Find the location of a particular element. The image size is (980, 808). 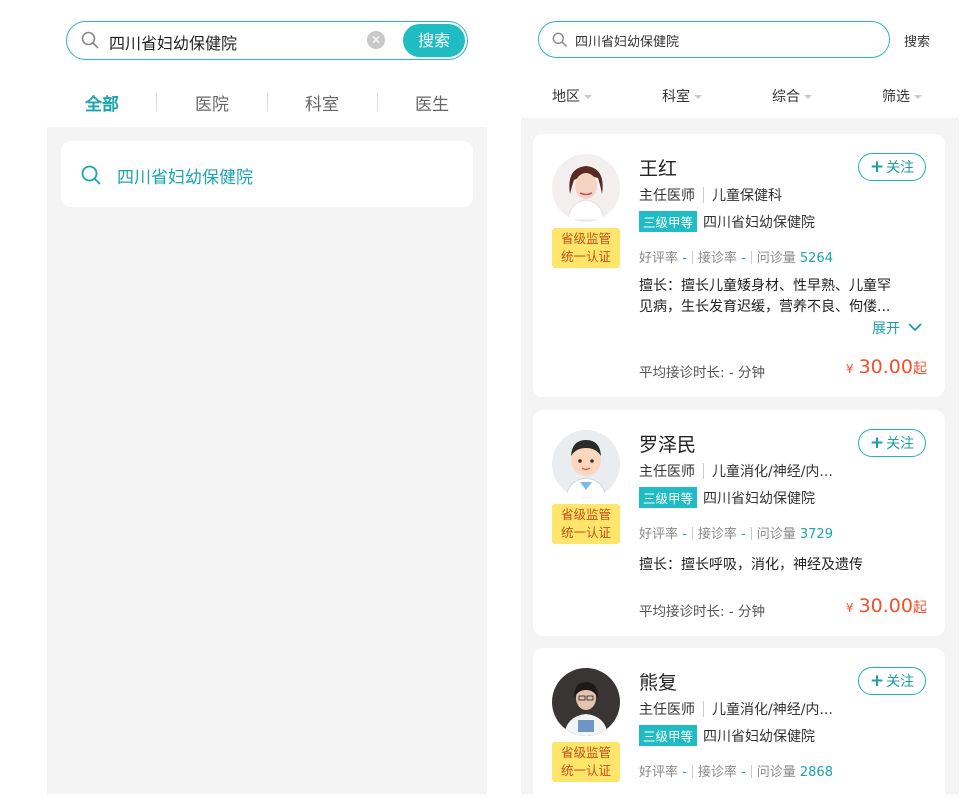

plus-icon: + is located at coordinates (877, 167).